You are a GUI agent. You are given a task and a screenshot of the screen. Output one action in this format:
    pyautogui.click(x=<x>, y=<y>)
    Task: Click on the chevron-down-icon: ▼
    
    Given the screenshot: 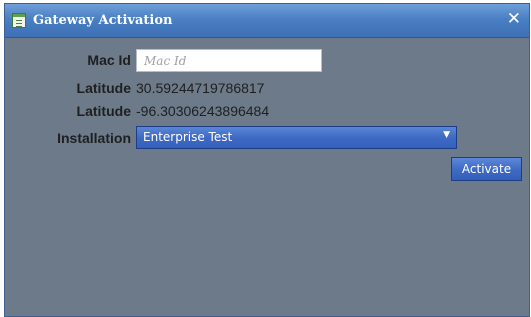 What is the action you would take?
    pyautogui.click(x=446, y=135)
    